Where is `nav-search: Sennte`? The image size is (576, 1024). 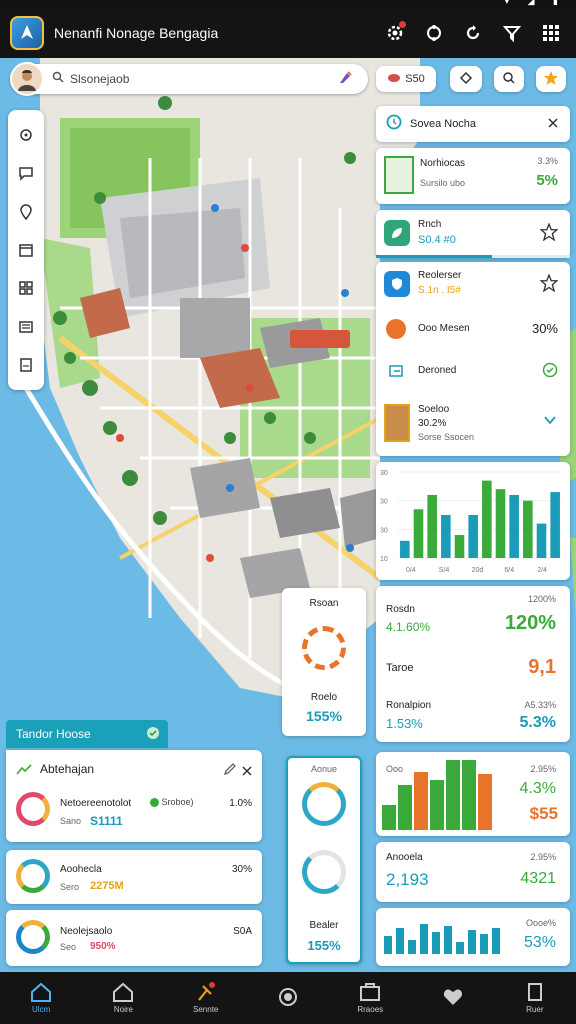
nav-search: Sennte is located at coordinates (206, 998).